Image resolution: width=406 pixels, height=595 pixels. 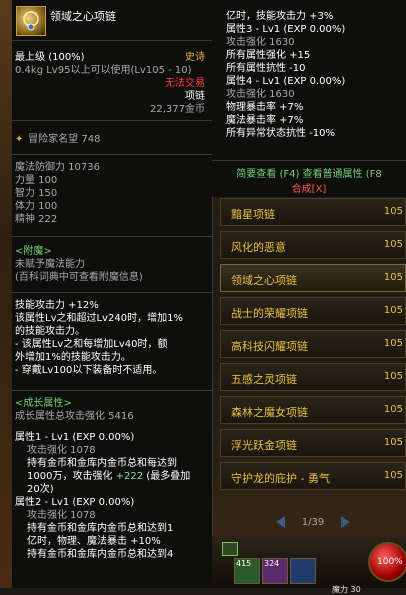 What do you see at coordinates (185, 83) in the screenshot?
I see `trade-status: 无法交易` at bounding box center [185, 83].